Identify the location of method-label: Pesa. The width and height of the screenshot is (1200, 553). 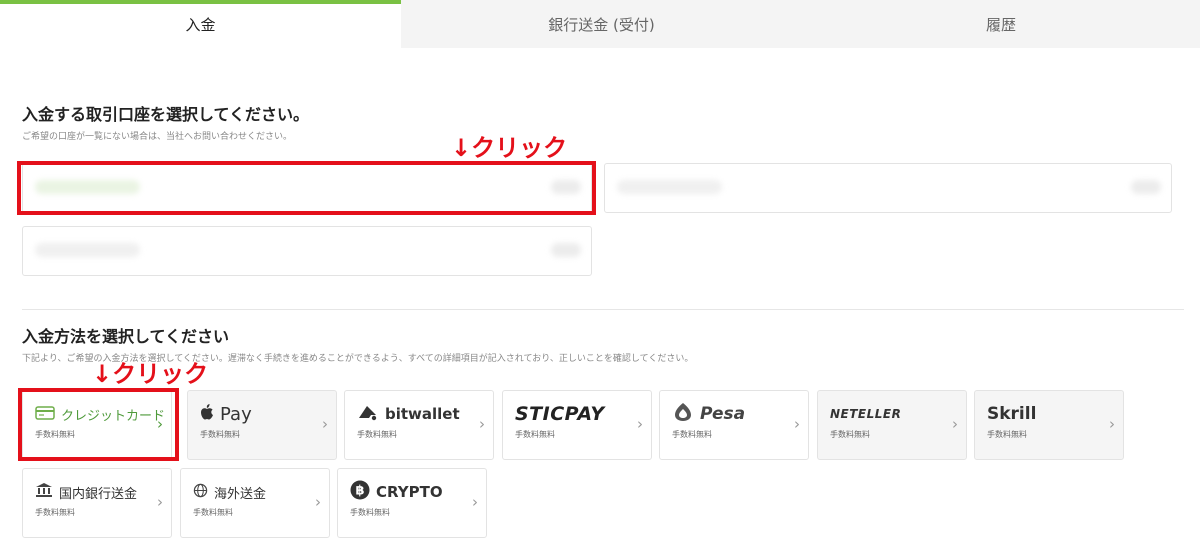
(723, 414).